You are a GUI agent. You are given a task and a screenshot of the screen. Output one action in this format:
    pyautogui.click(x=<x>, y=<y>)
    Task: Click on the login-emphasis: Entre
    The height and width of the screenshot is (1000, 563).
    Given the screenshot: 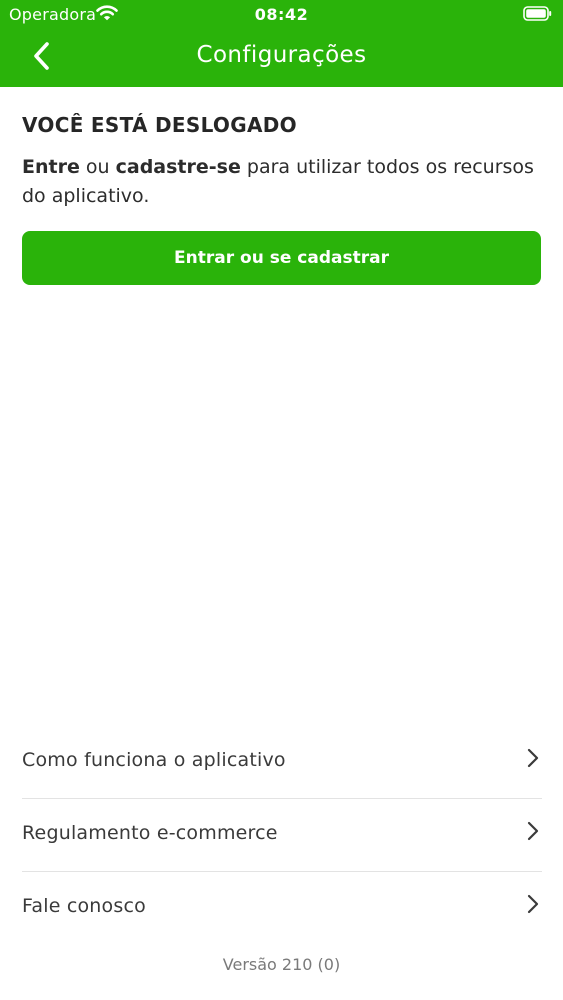 What is the action you would take?
    pyautogui.click(x=51, y=167)
    